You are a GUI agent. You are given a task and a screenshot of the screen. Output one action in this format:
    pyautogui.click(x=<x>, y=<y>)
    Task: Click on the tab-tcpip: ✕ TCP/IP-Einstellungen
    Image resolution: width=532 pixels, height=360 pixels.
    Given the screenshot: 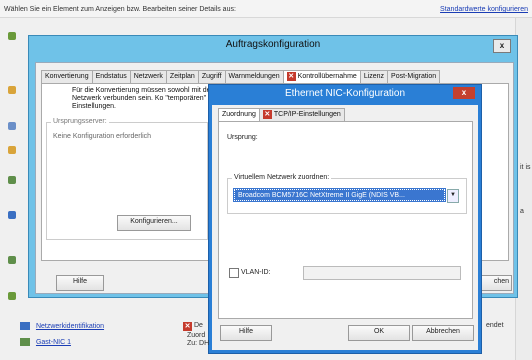 What is the action you would take?
    pyautogui.click(x=301, y=114)
    